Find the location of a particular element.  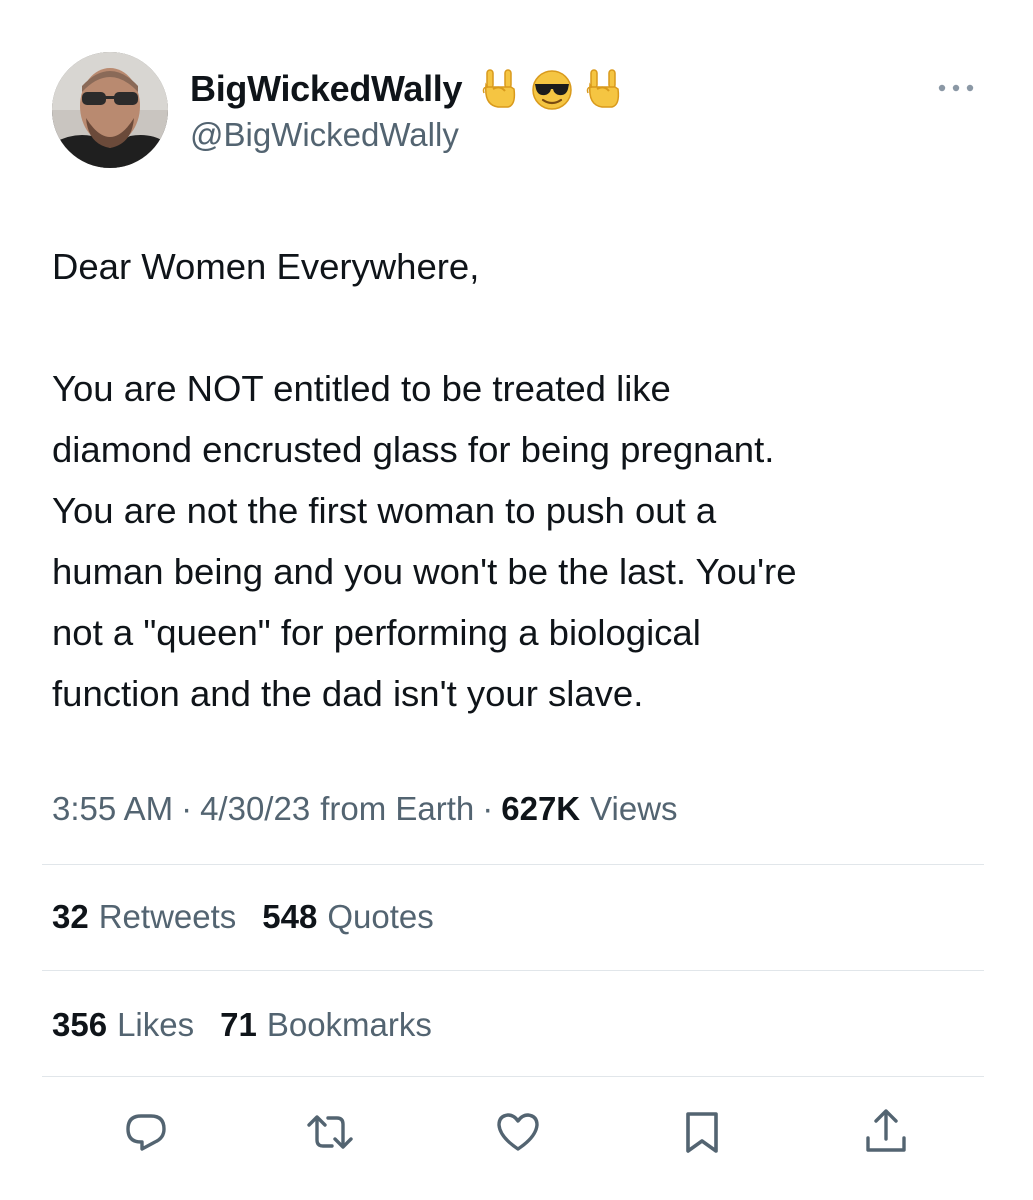

quotes-count: 548 is located at coordinates (290, 916).